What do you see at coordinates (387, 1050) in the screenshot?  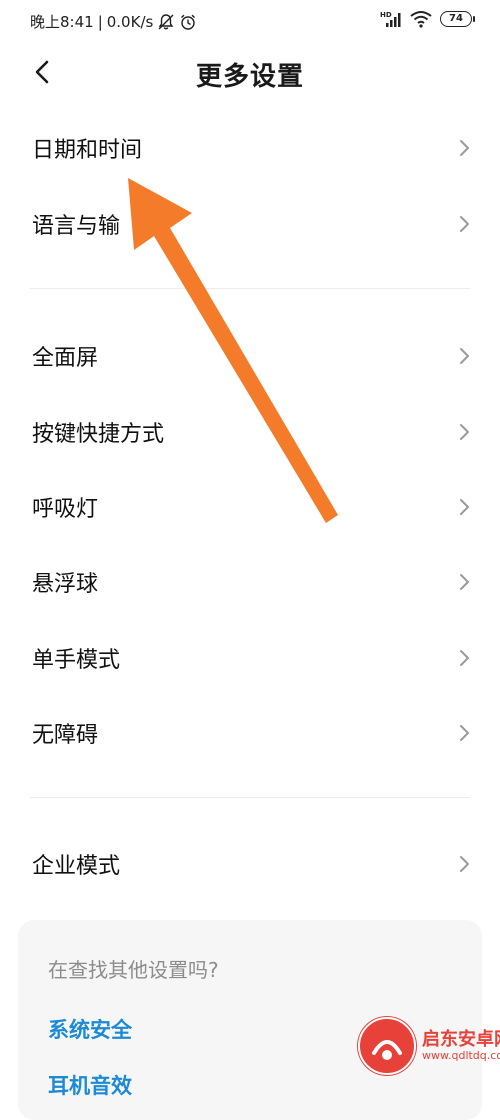 I see `watermark-emblem-icon` at bounding box center [387, 1050].